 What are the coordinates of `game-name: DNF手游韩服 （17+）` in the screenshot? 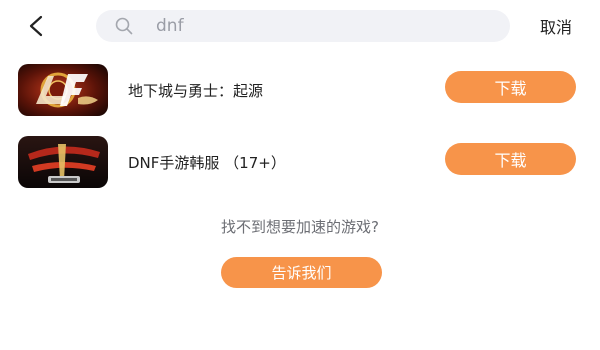 It's located at (207, 163).